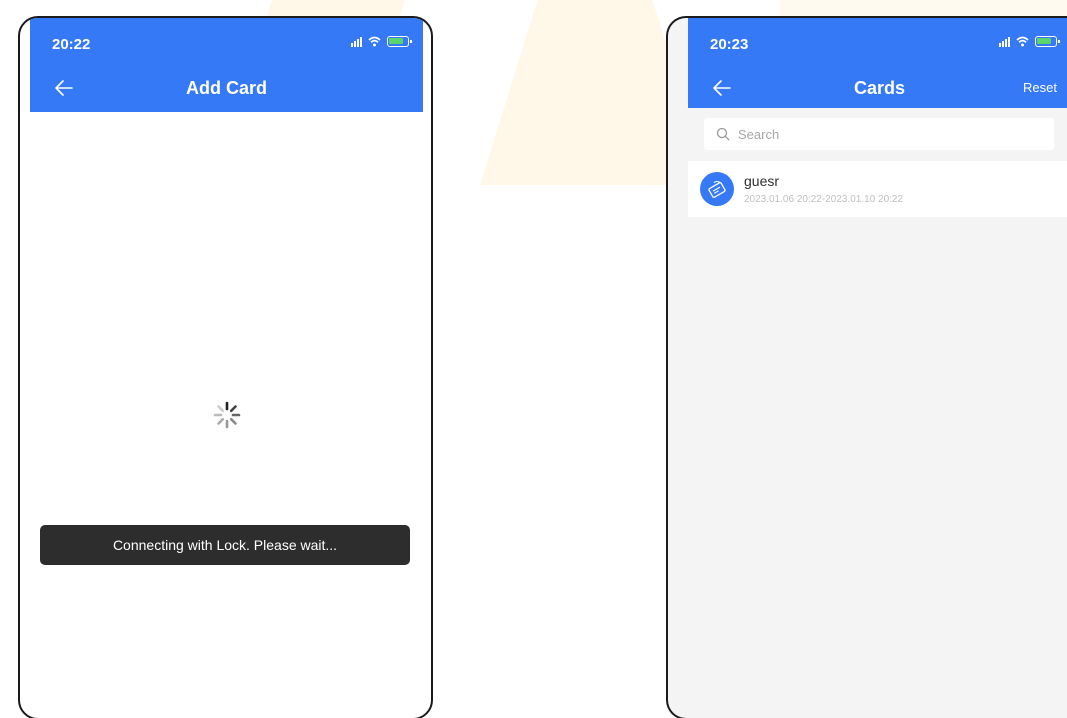 Image resolution: width=1067 pixels, height=718 pixels. I want to click on page-title: Cards, so click(879, 88).